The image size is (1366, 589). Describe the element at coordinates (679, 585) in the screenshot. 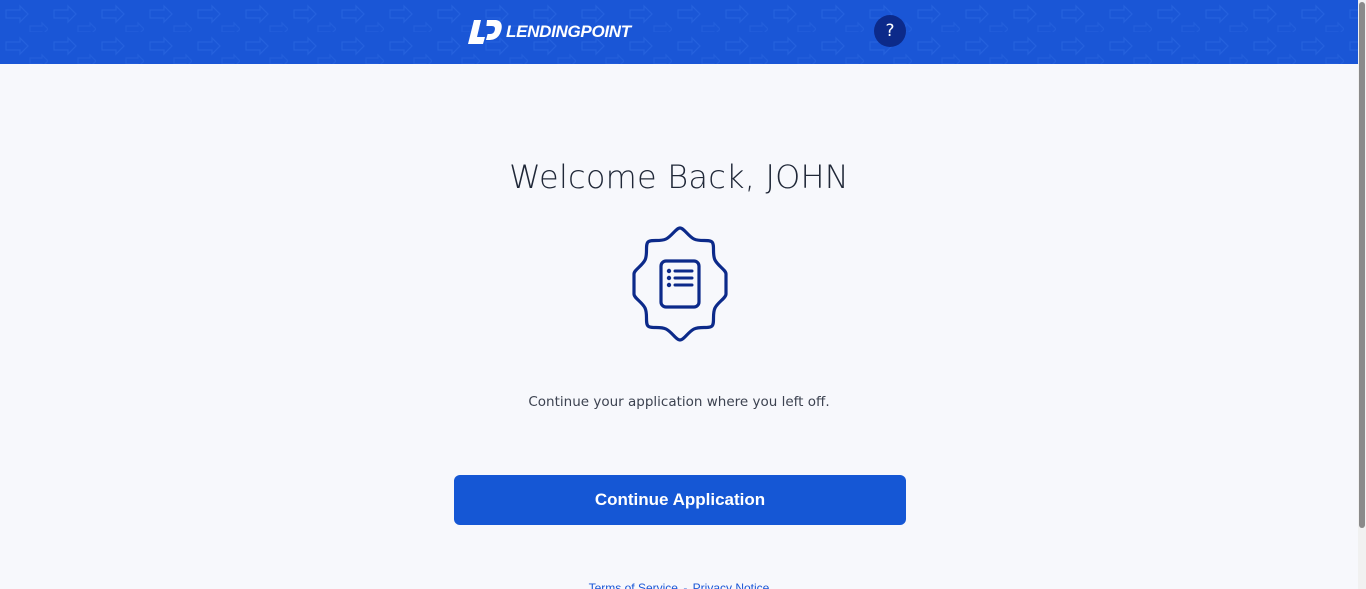

I see `footer-links: Terms of Service - Privacy Notice` at that location.